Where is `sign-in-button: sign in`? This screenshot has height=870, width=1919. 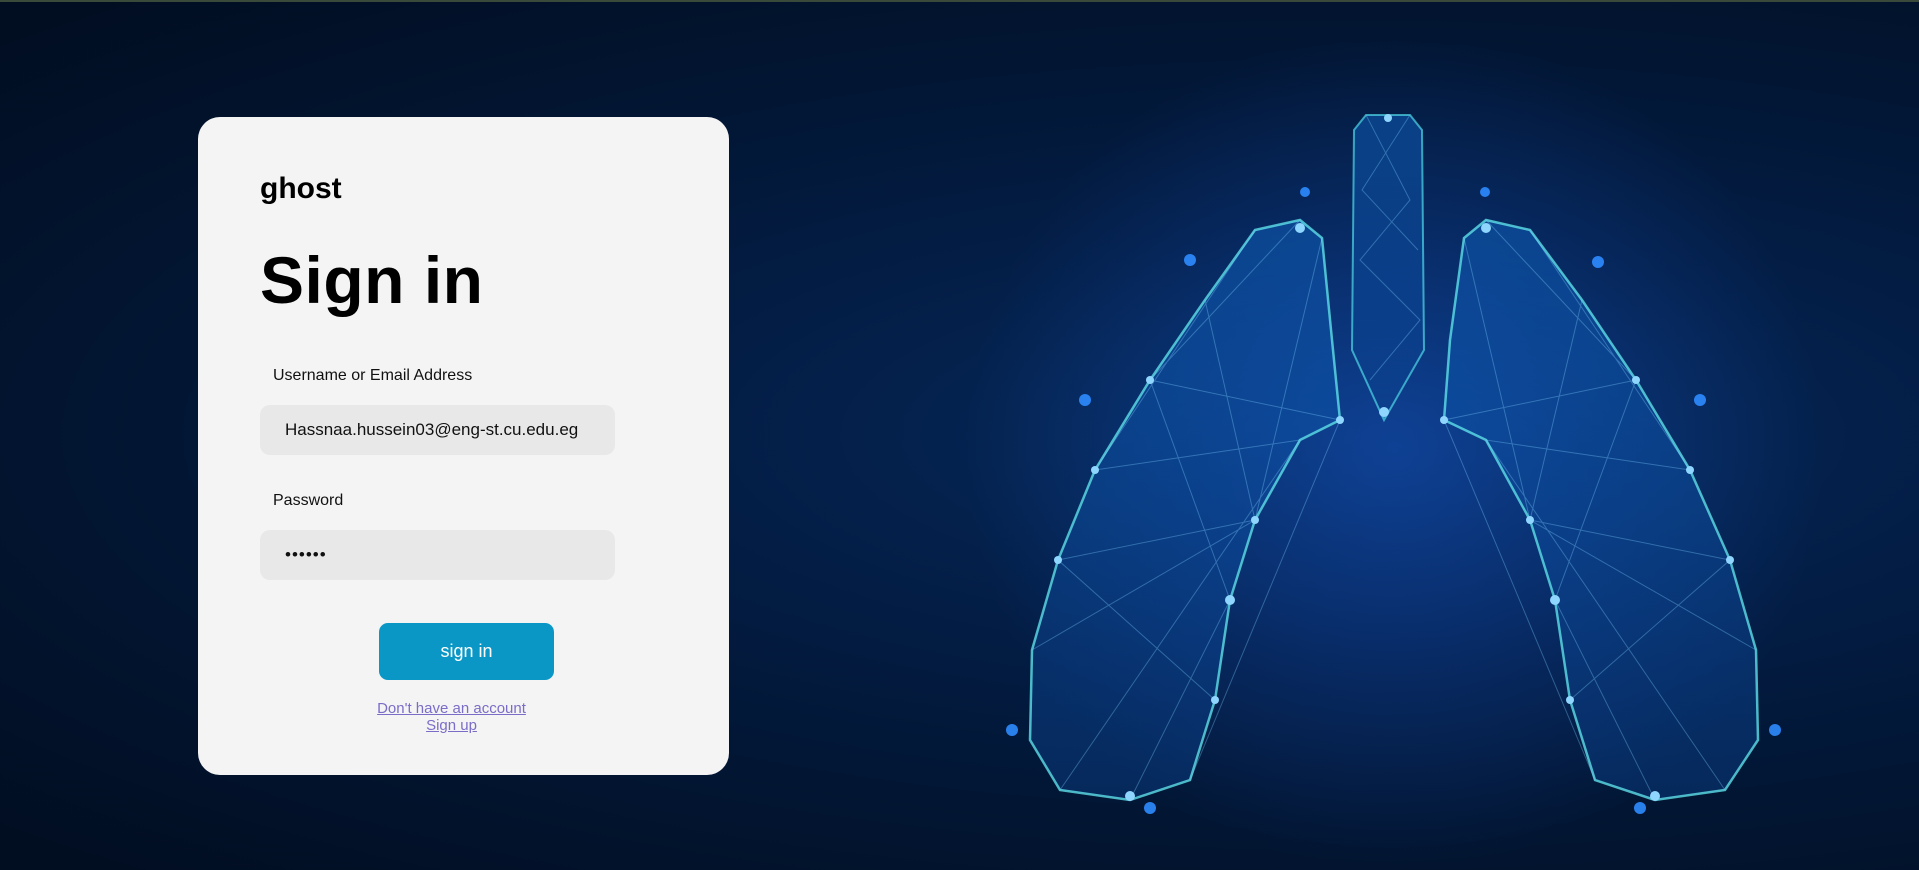
sign-in-button: sign in is located at coordinates (466, 651).